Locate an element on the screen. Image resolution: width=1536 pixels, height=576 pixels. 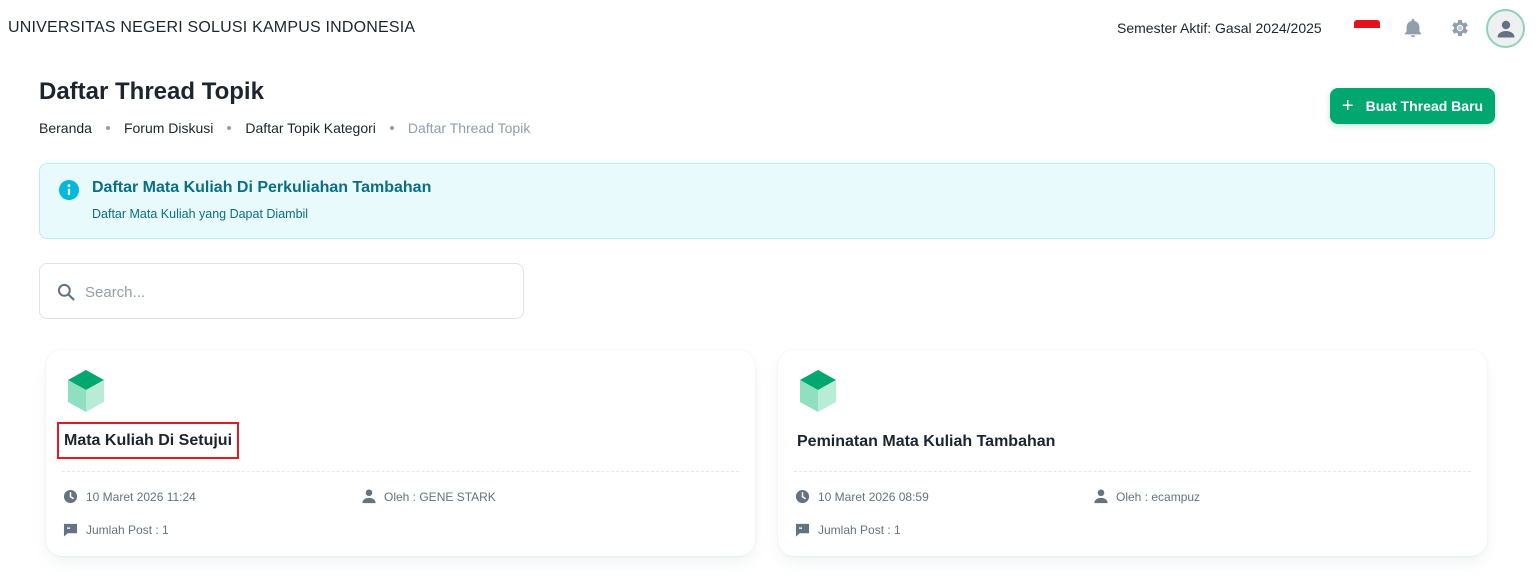
thread-date-text: 10 Maret 2026 11:24 is located at coordinates (141, 496).